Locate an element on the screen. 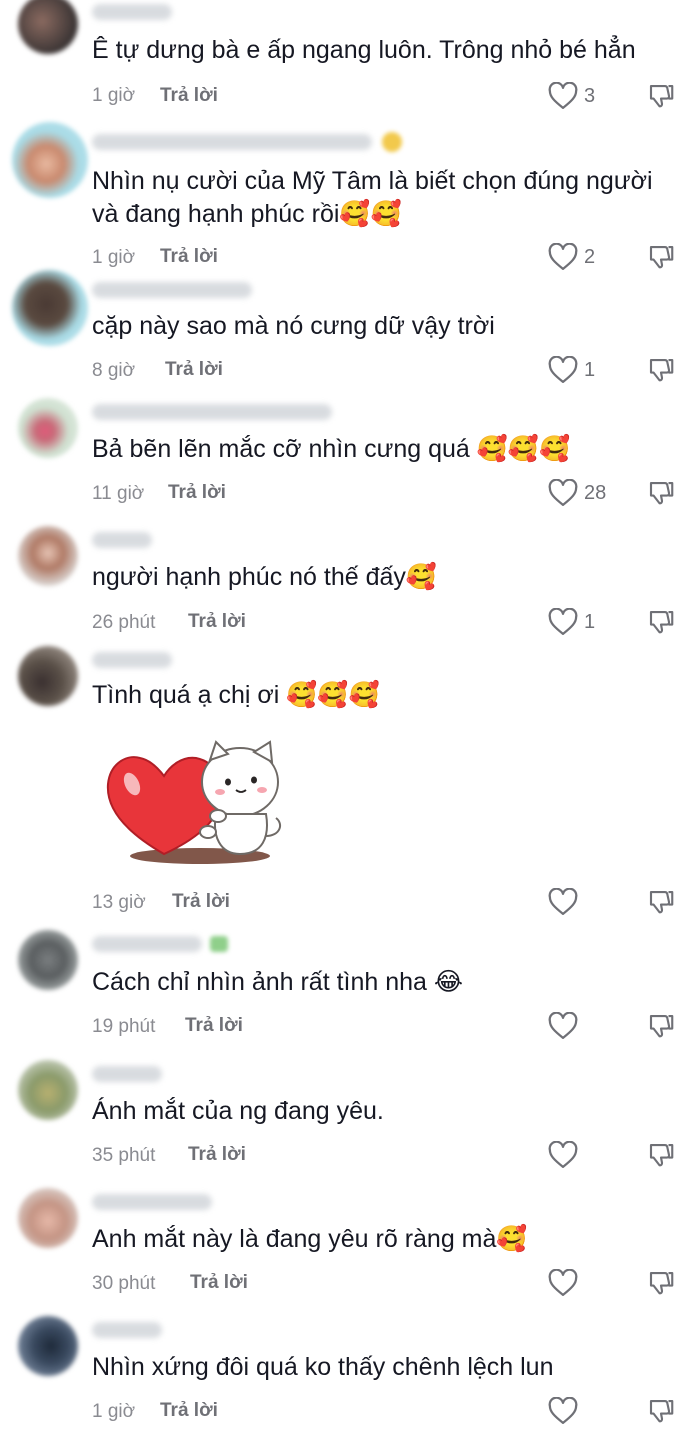 This screenshot has width=700, height=1429. comment-time: 19 phút is located at coordinates (124, 1026).